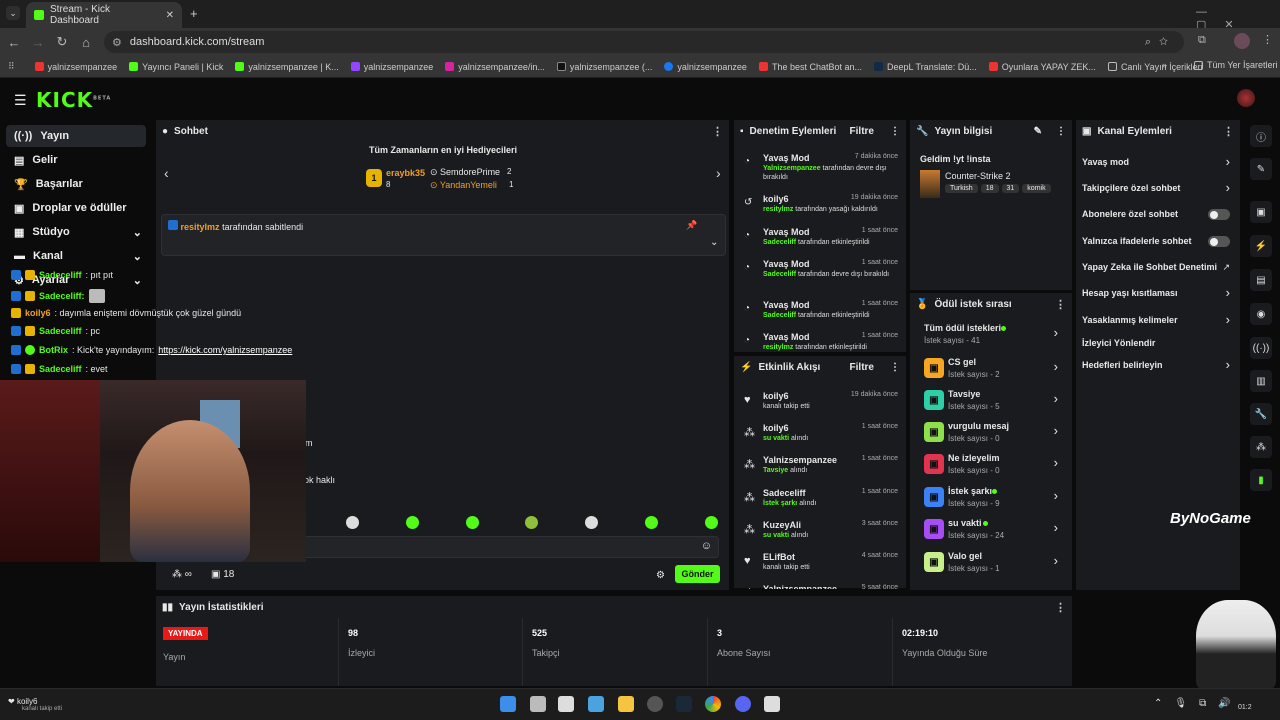 The height and width of the screenshot is (720, 1280). What do you see at coordinates (76, 160) in the screenshot?
I see `sidebar-item-gelir: ▤ Gelir` at bounding box center [76, 160].